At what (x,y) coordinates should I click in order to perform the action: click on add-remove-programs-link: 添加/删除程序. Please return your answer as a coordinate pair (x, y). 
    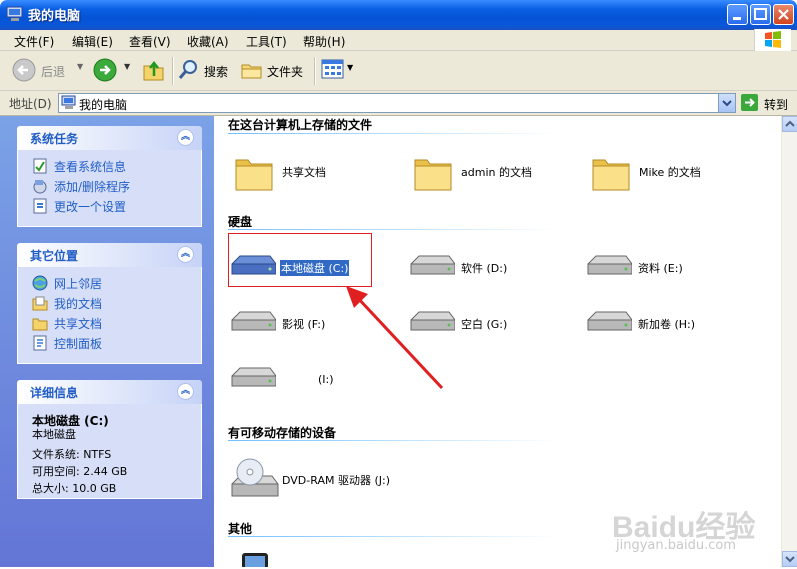
    Looking at the image, I should click on (92, 186).